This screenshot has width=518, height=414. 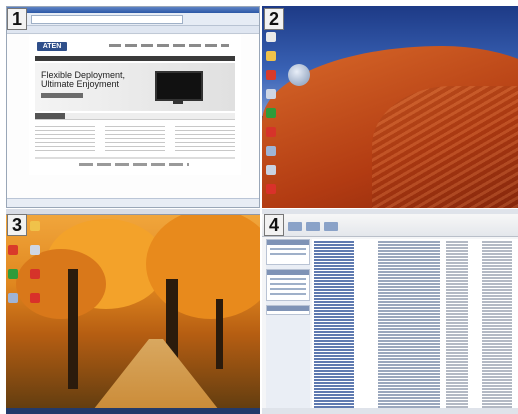 I want to click on hero-banner: Flexible Deployment, Ultimate Enjoyment, so click(x=135, y=87).